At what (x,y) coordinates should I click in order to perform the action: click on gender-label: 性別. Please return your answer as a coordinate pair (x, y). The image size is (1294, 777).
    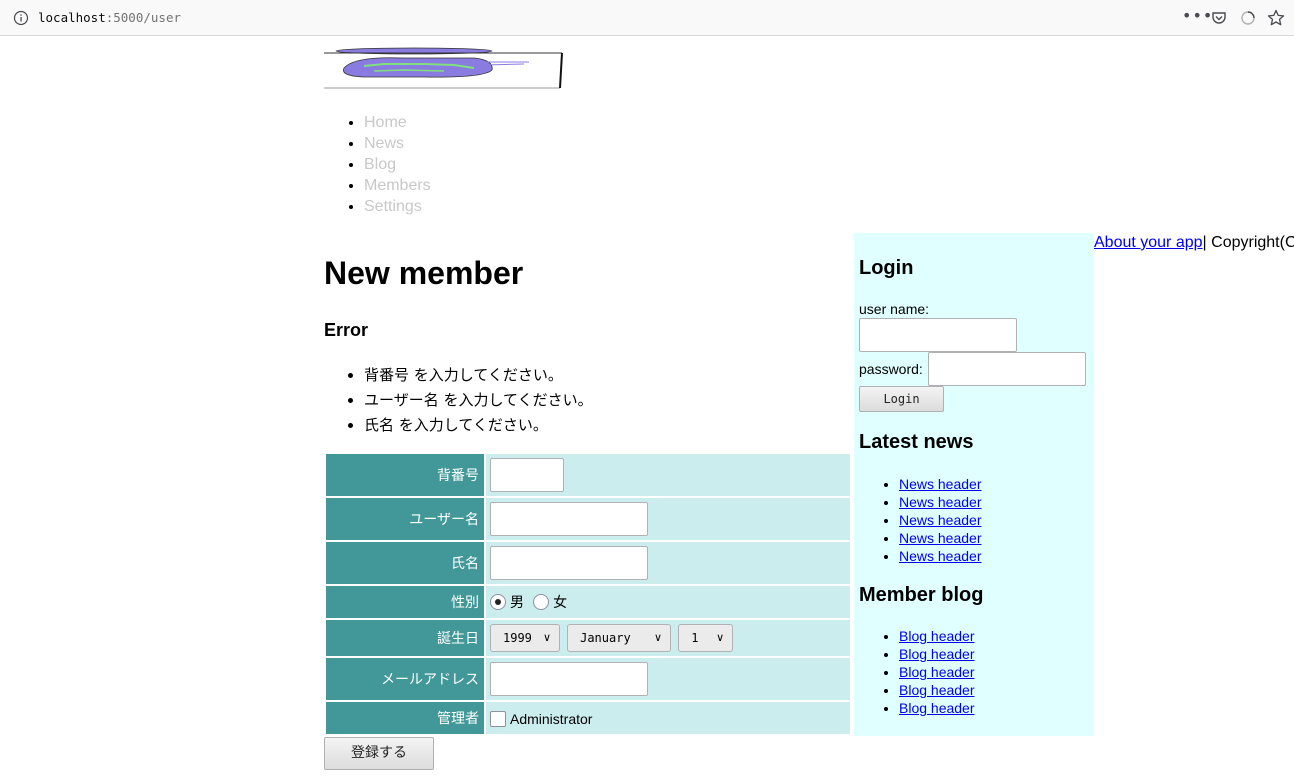
    Looking at the image, I should click on (405, 602).